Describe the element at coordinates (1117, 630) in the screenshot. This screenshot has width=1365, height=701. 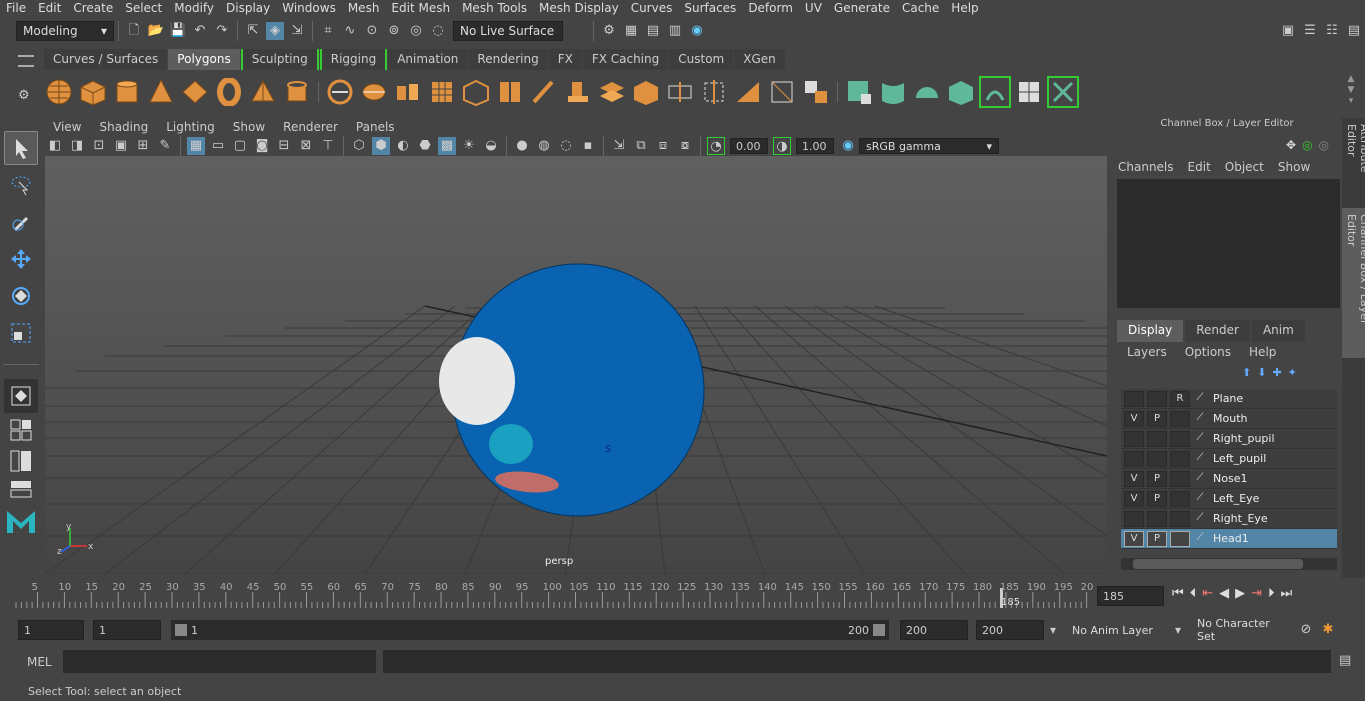
I see `anim-layer-select: No Anim Layer` at that location.